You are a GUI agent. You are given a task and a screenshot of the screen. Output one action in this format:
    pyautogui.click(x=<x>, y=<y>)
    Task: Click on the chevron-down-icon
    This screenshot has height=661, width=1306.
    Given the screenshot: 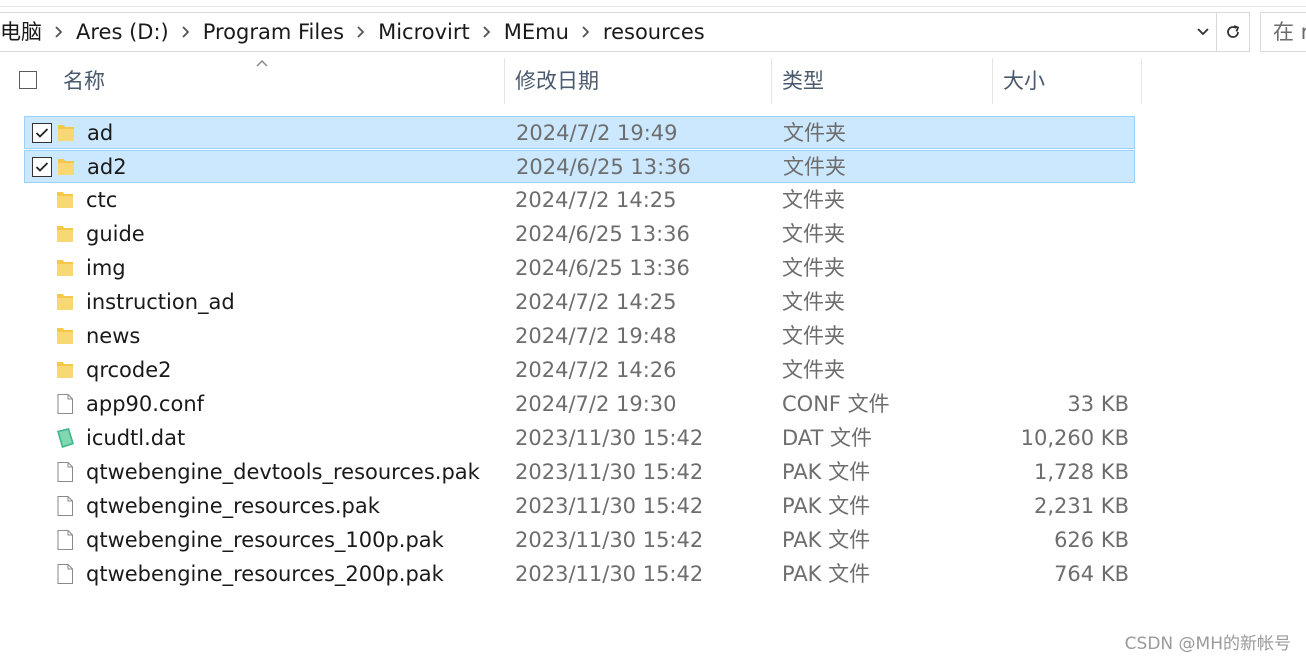 What is the action you would take?
    pyautogui.click(x=1203, y=32)
    